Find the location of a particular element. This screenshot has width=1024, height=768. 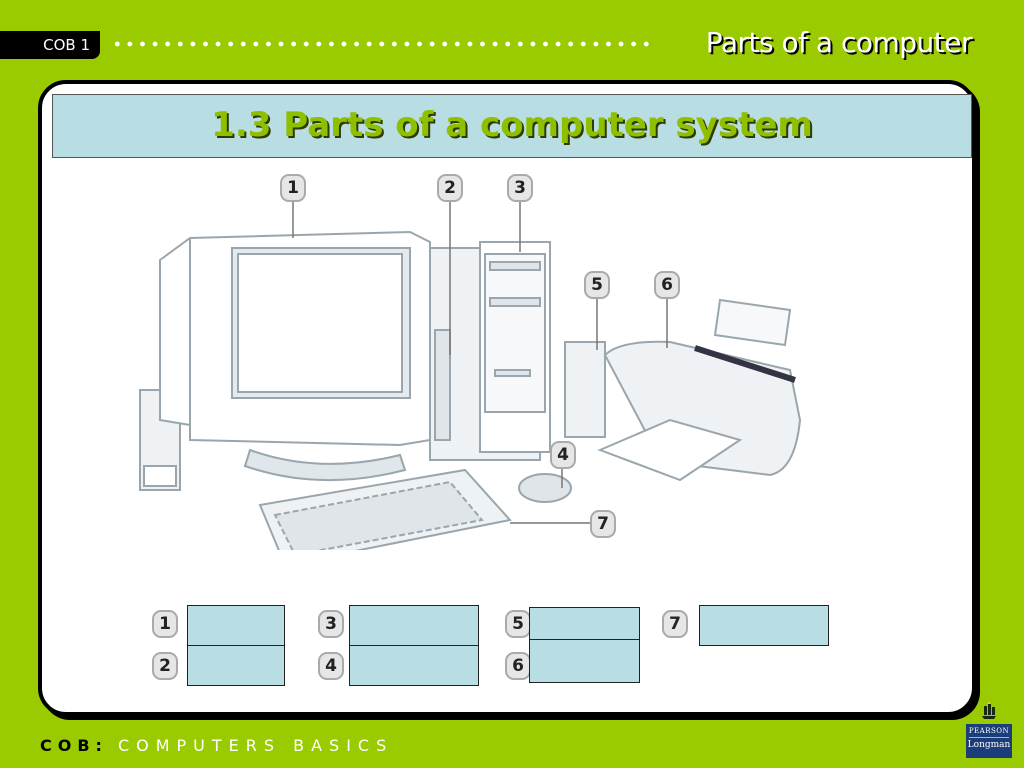

ship-icon is located at coordinates (989, 710).